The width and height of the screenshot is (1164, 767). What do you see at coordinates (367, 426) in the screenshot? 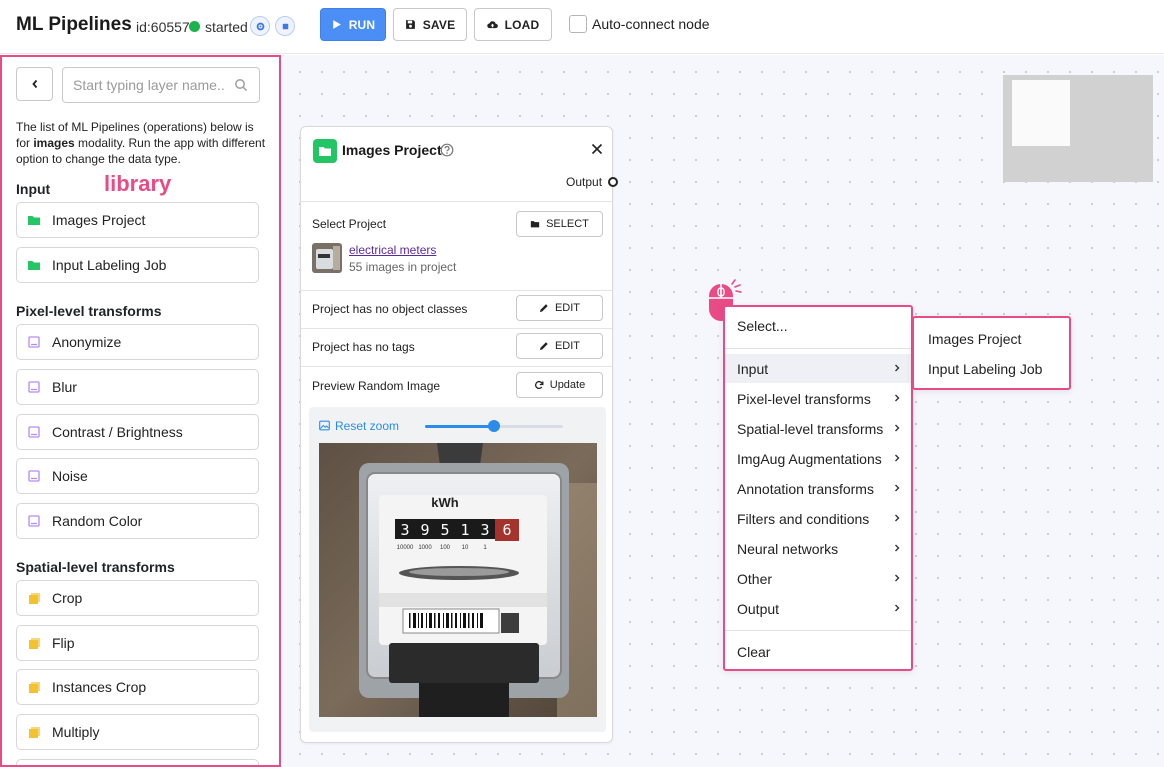
I see `reset-zoom-link: Reset zoom` at bounding box center [367, 426].